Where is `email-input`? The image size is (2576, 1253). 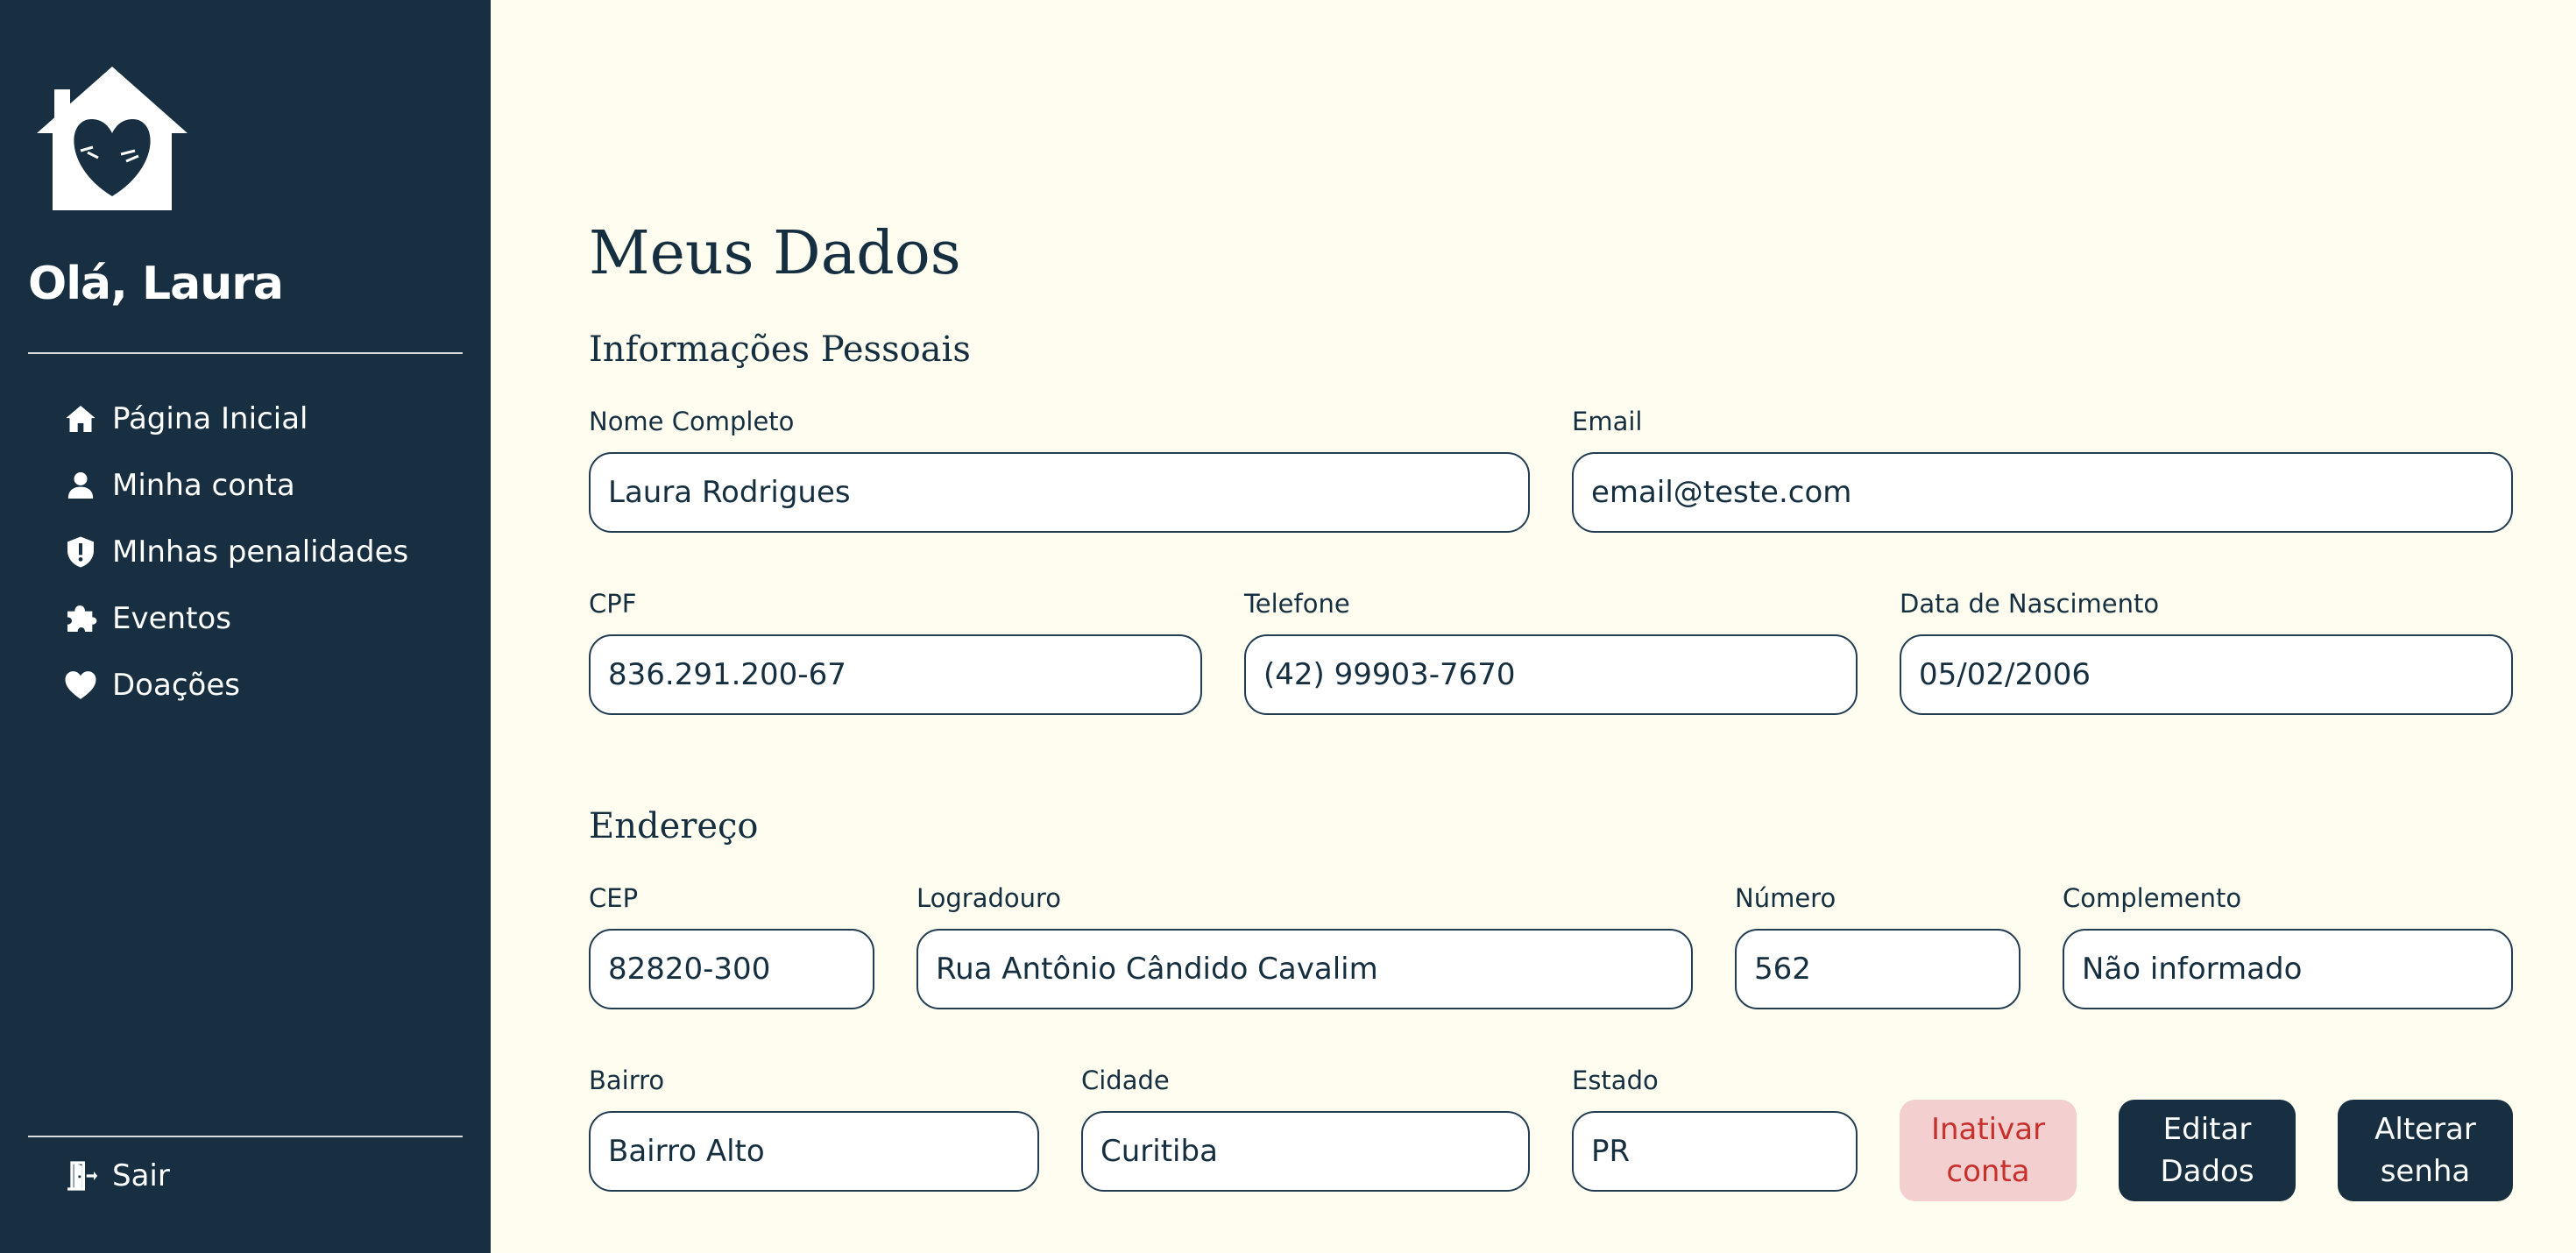
email-input is located at coordinates (2042, 492).